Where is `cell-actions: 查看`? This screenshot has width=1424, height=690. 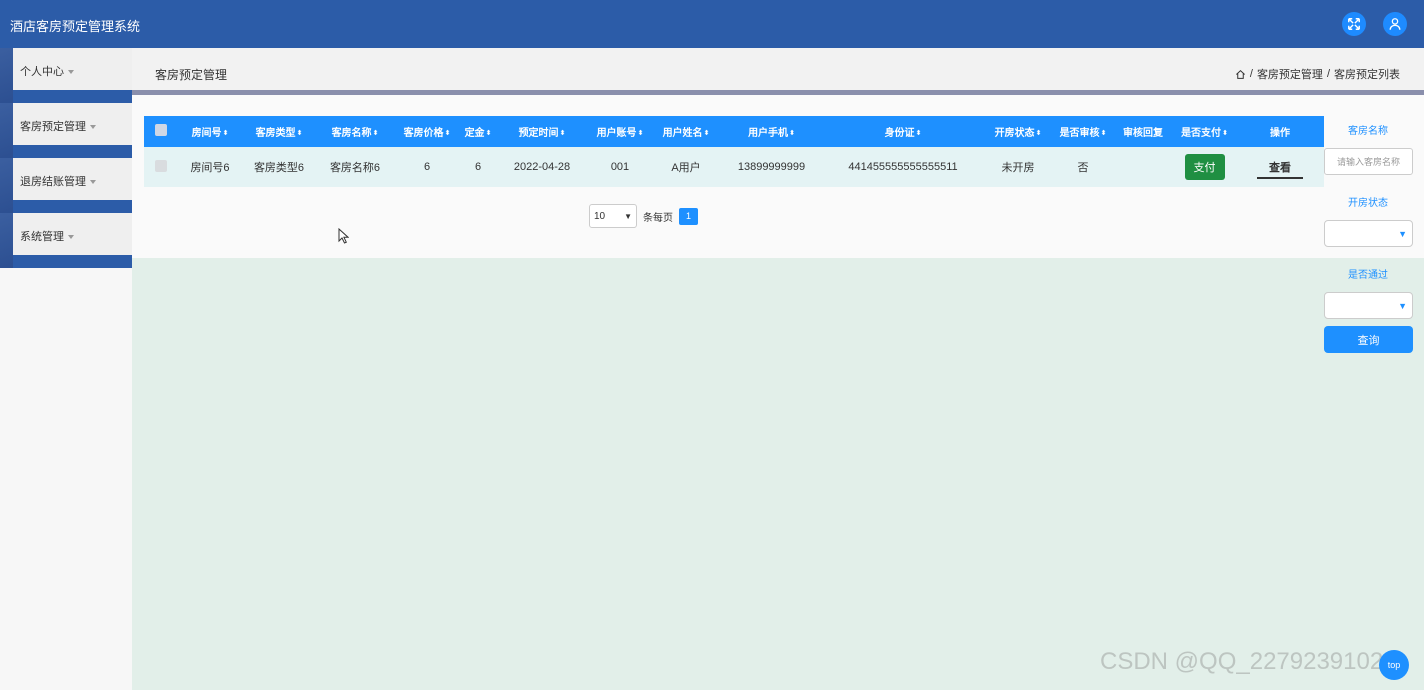 cell-actions: 查看 is located at coordinates (1280, 167).